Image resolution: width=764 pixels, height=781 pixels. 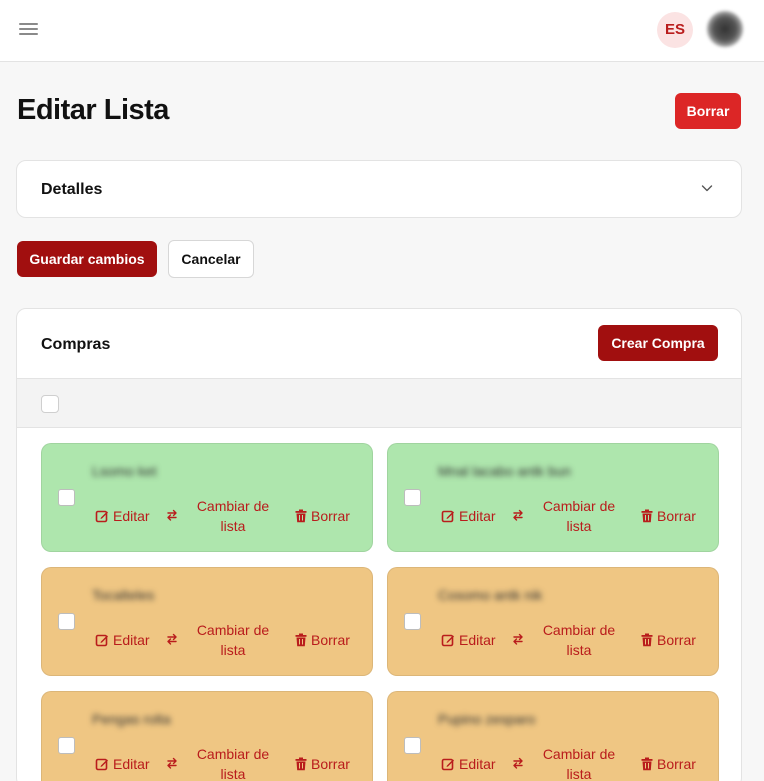 I want to click on save-button: Guardar cambios, so click(x=87, y=259).